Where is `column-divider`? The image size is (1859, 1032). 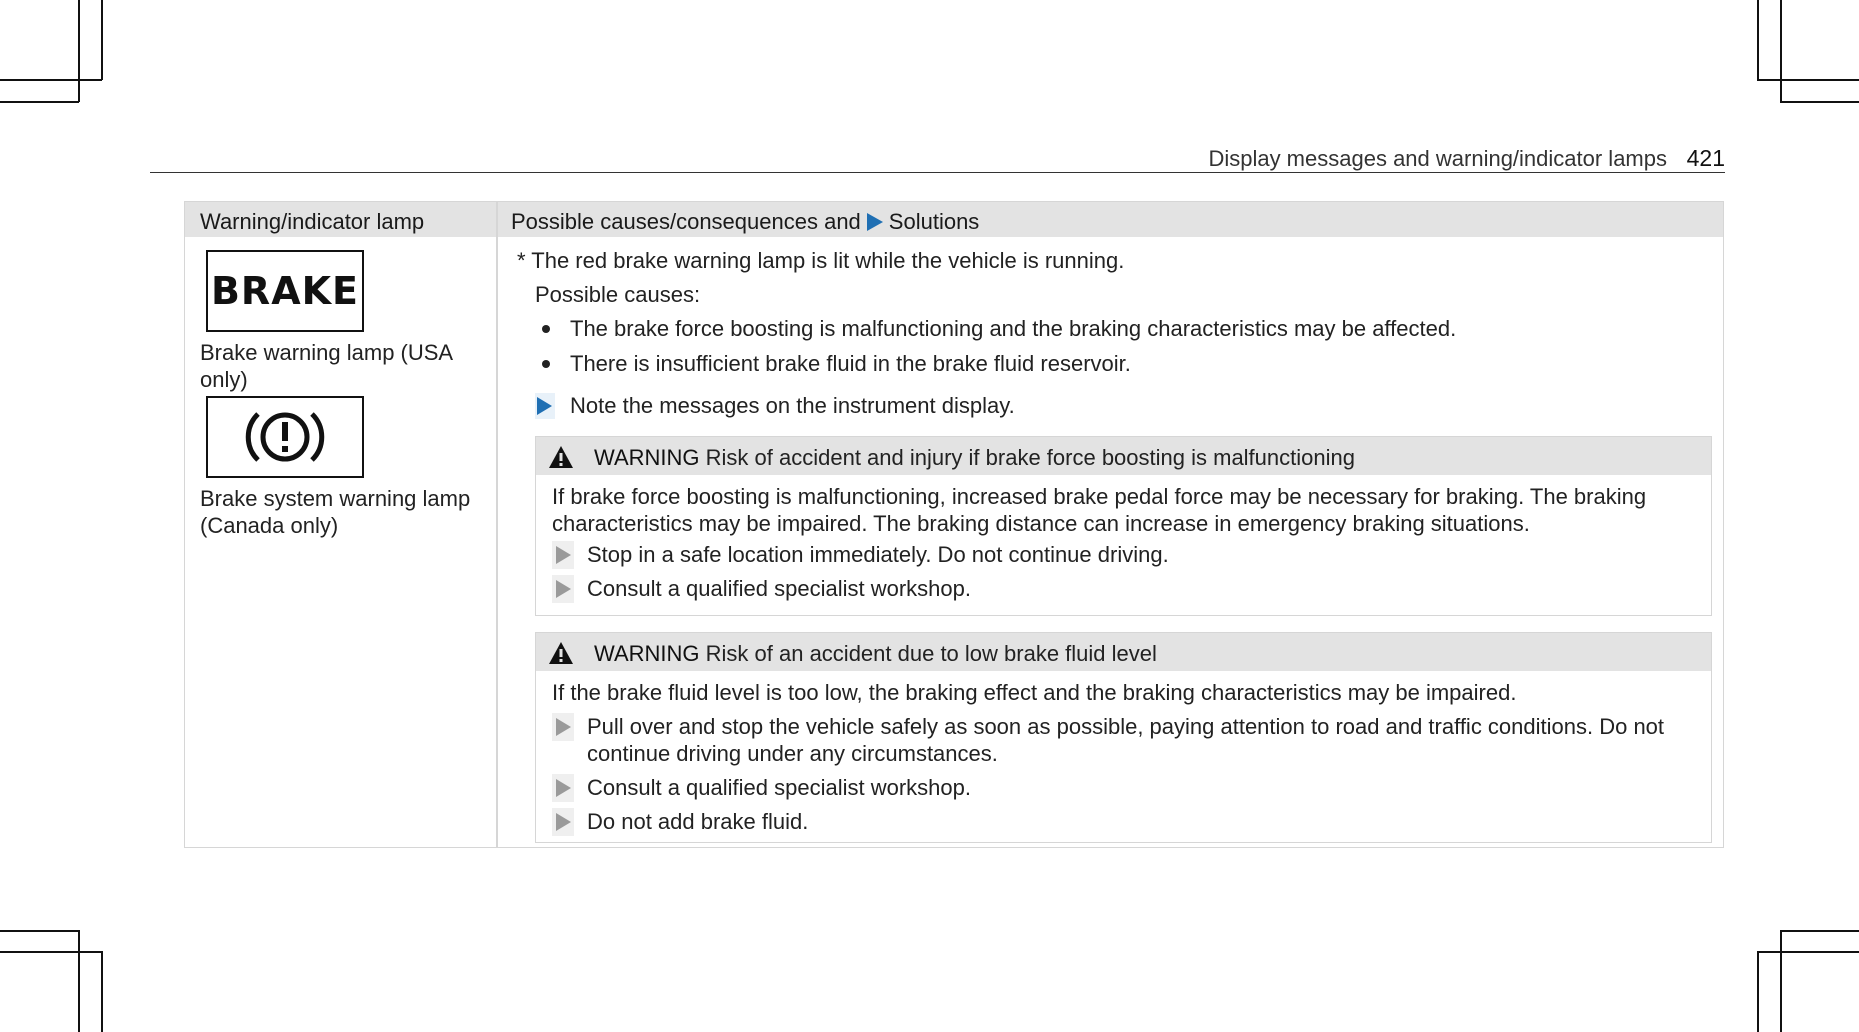 column-divider is located at coordinates (497, 524).